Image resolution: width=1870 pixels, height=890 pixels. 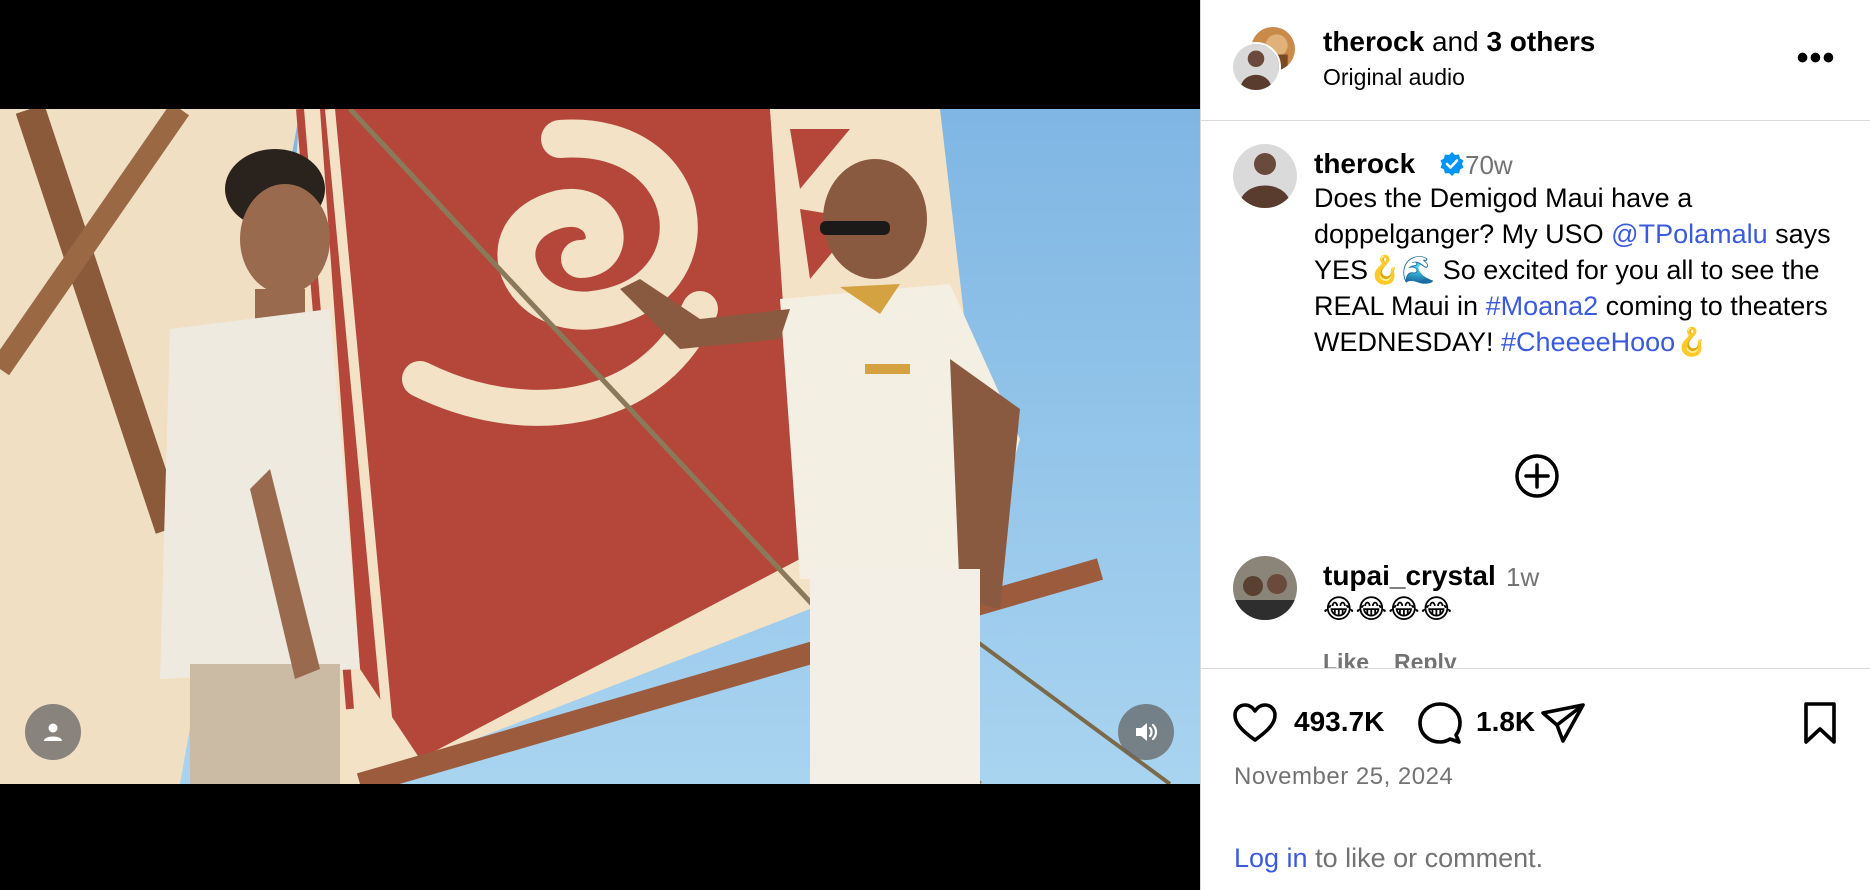 I want to click on login-rest-text: to like or comment., so click(x=1425, y=858).